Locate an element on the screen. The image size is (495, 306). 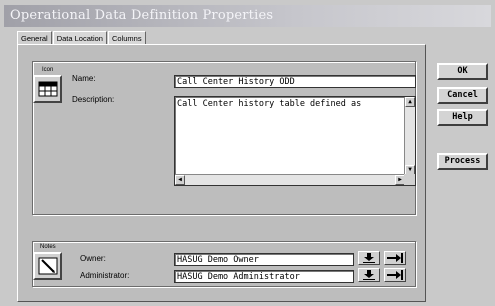
description-horizontal-scrollbar: ◀ ▶ is located at coordinates (290, 179).